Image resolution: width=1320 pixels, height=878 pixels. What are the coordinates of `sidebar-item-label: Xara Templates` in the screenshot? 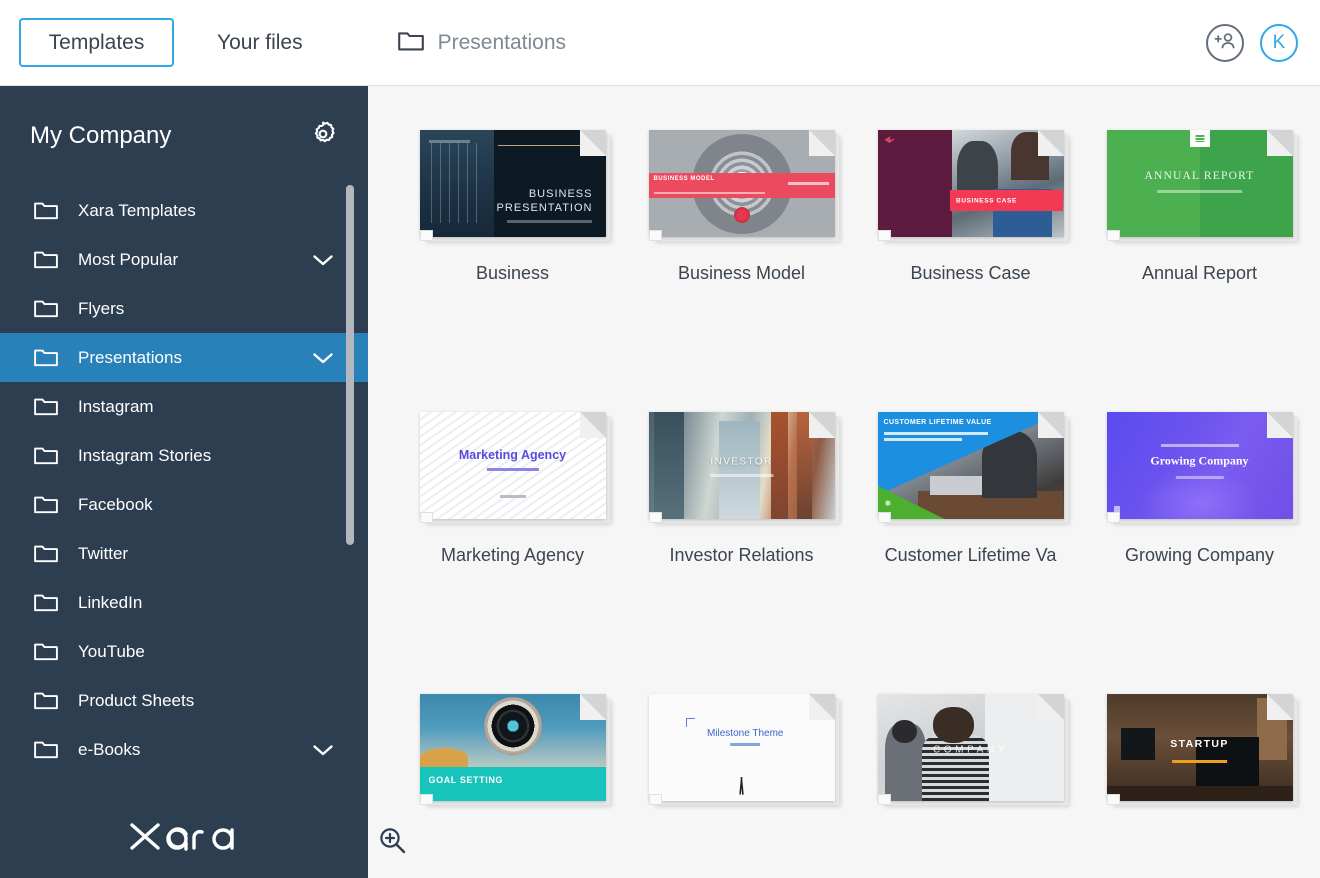 It's located at (137, 210).